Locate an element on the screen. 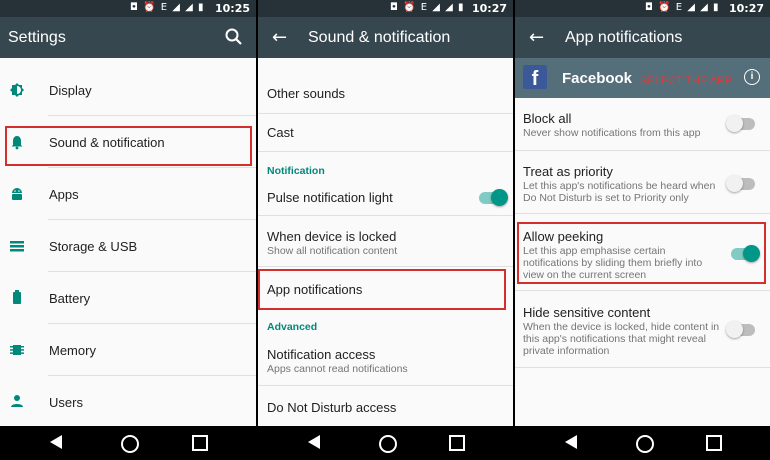  settings-item-label: Apps is located at coordinates (64, 194).